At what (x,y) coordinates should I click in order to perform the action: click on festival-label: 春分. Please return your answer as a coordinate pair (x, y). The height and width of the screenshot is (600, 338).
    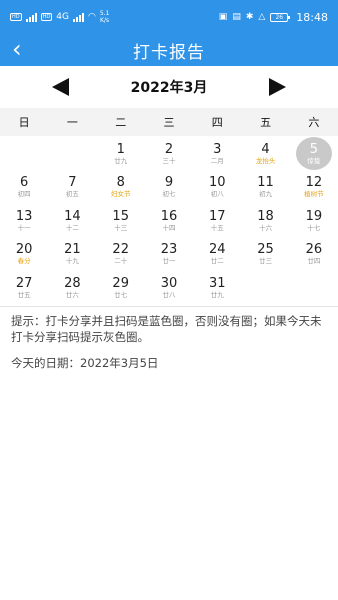
    Looking at the image, I should click on (24, 261).